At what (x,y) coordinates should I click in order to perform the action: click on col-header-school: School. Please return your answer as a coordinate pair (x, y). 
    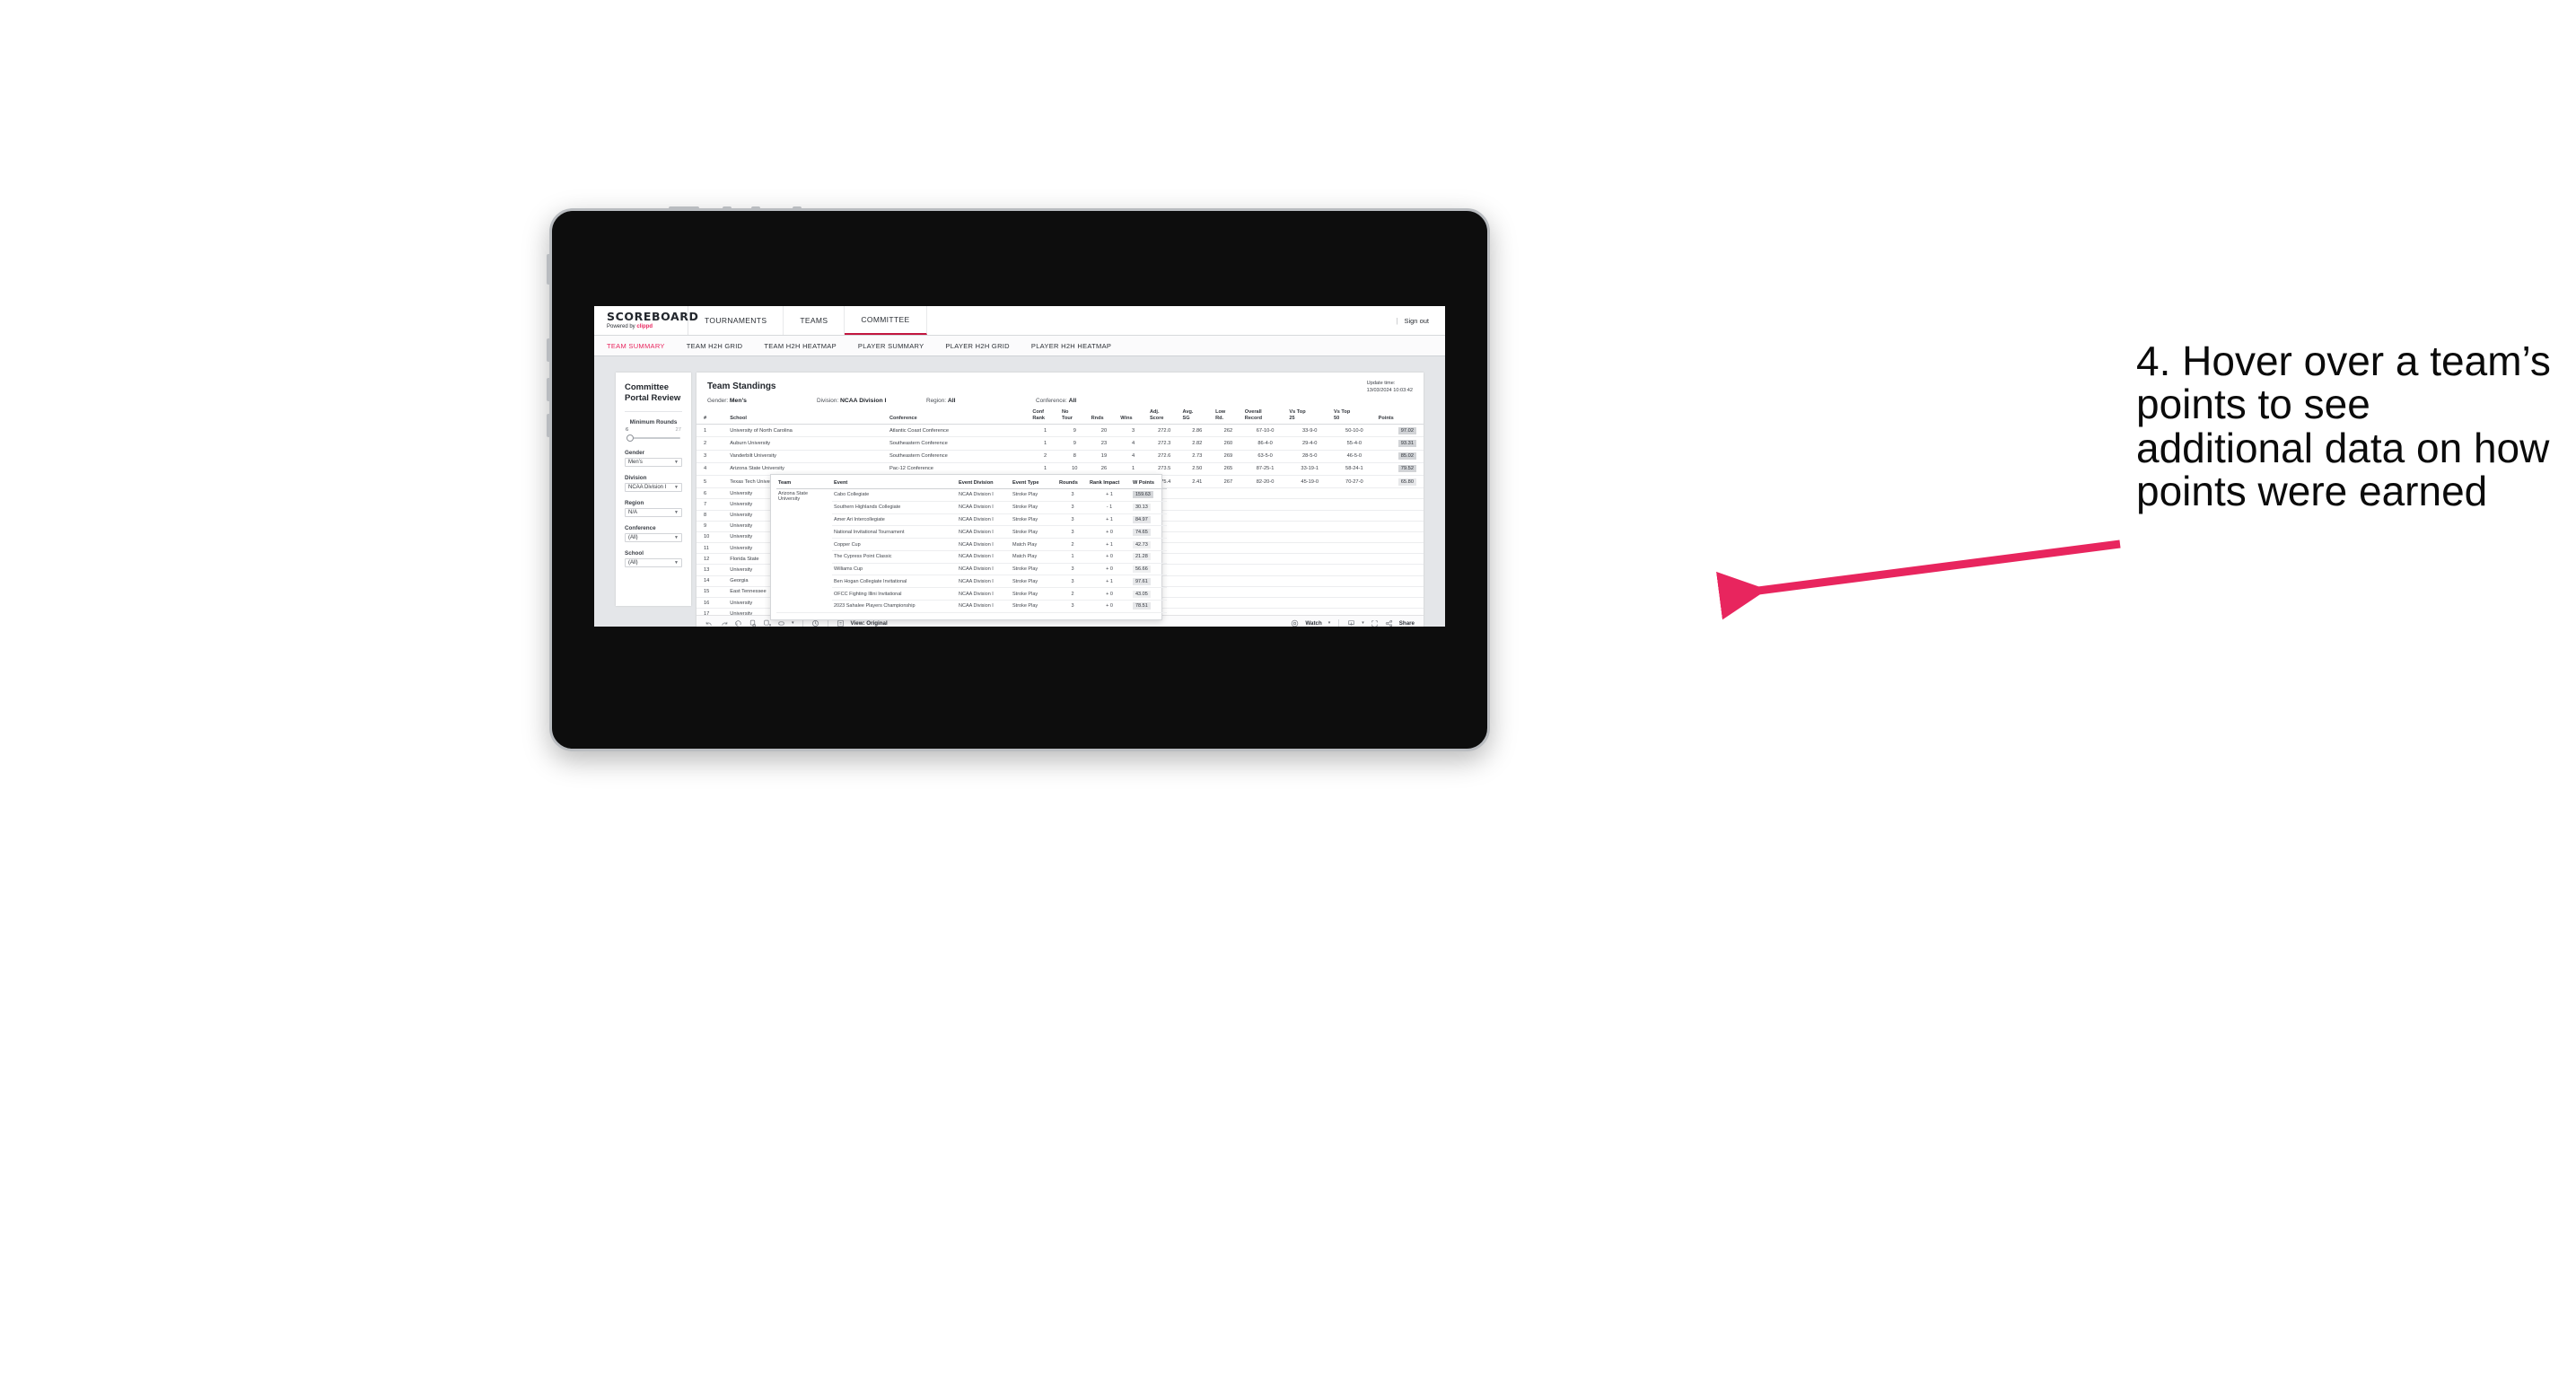
    Looking at the image, I should click on (808, 417).